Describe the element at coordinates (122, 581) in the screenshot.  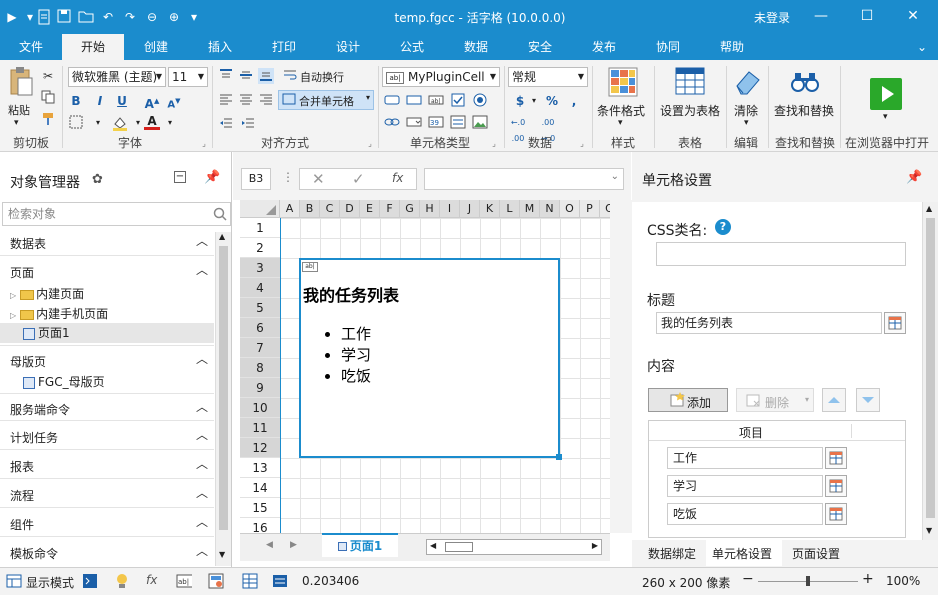
I see `lightbulb-icon` at that location.